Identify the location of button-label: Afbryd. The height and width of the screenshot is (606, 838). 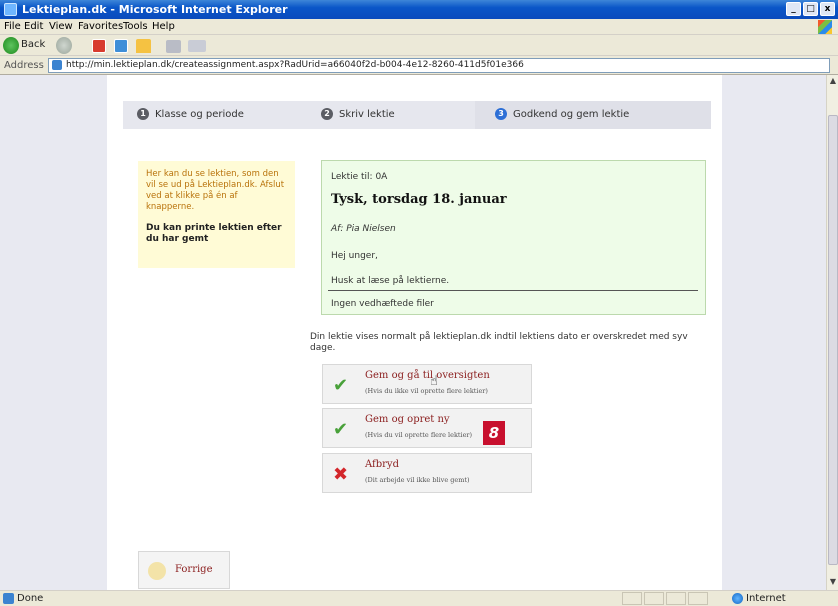
(382, 464).